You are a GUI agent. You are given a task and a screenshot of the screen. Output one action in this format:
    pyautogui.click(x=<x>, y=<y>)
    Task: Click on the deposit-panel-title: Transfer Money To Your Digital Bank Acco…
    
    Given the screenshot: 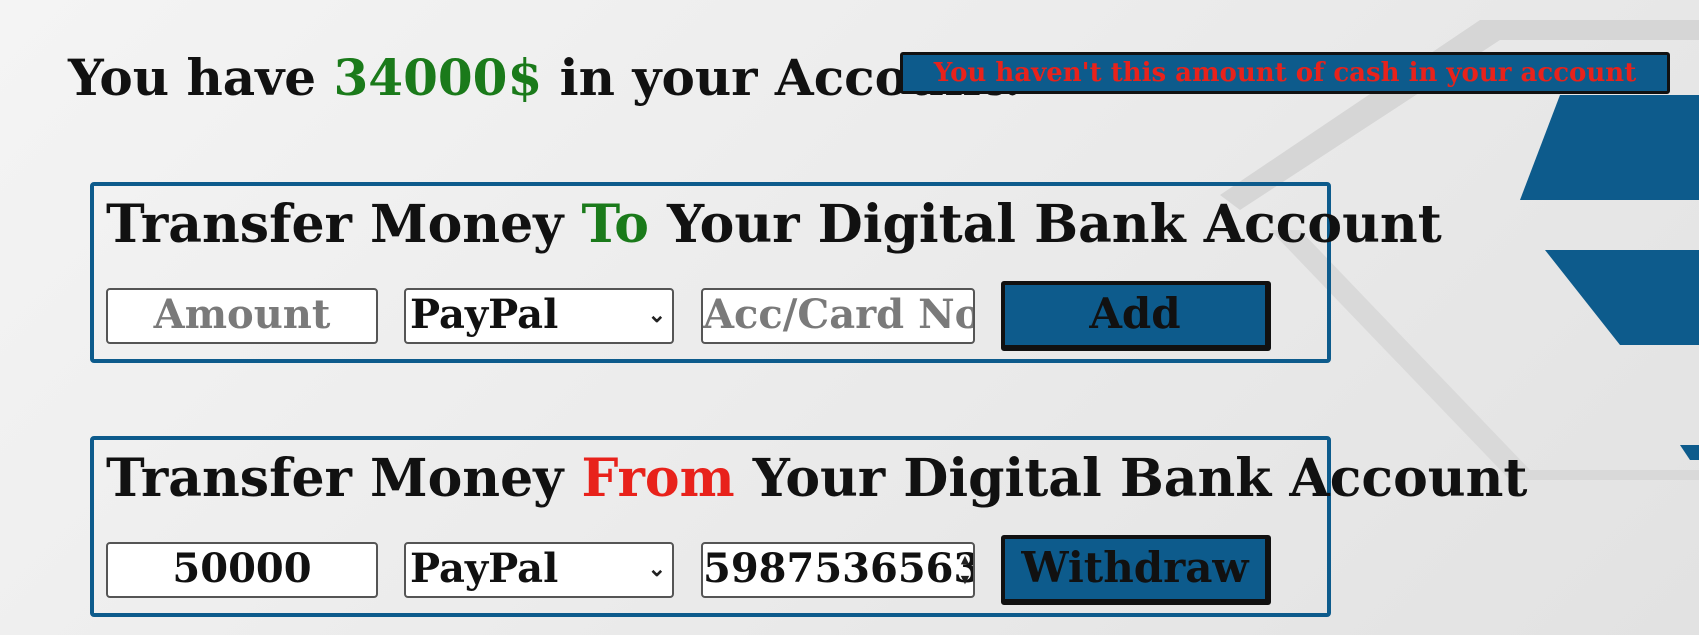 What is the action you would take?
    pyautogui.click(x=774, y=224)
    